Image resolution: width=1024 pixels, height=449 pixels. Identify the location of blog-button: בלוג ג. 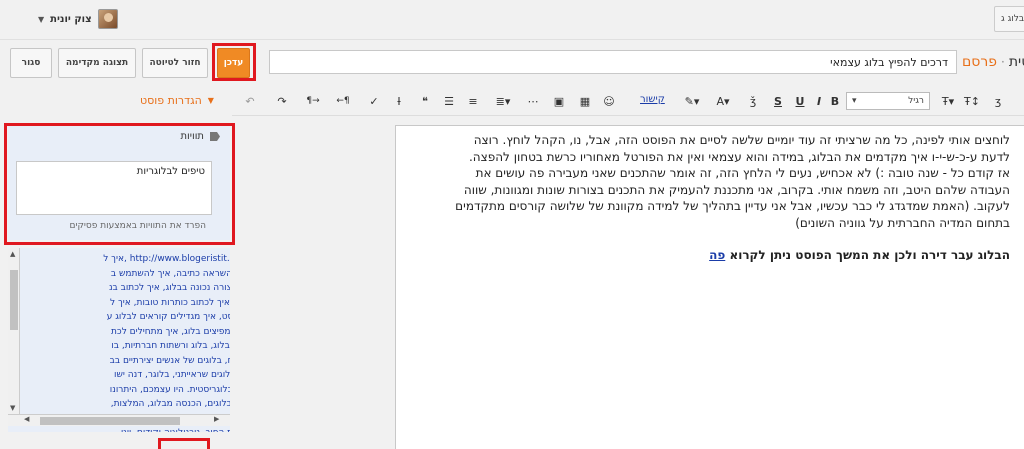
(1009, 19).